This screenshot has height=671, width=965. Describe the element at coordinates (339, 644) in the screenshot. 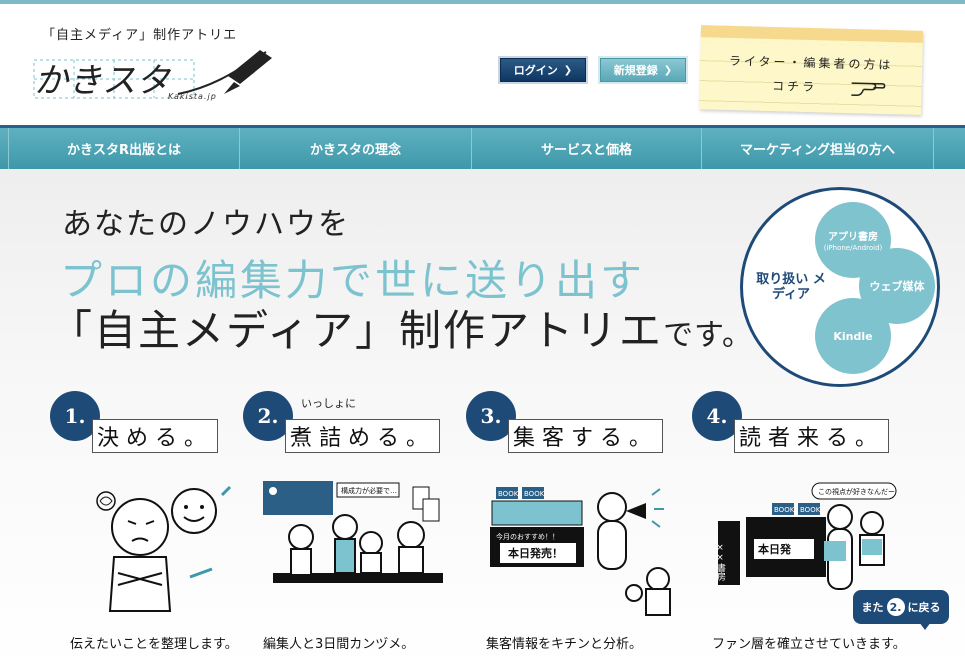

I see `step-caption: 編集人と3日間カンヅメ。` at that location.